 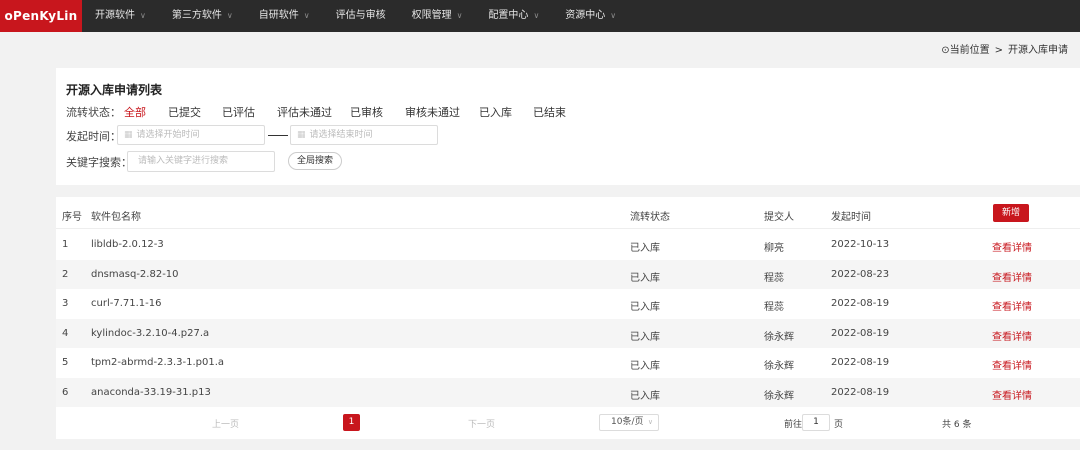 I want to click on row-index: 1, so click(x=65, y=244).